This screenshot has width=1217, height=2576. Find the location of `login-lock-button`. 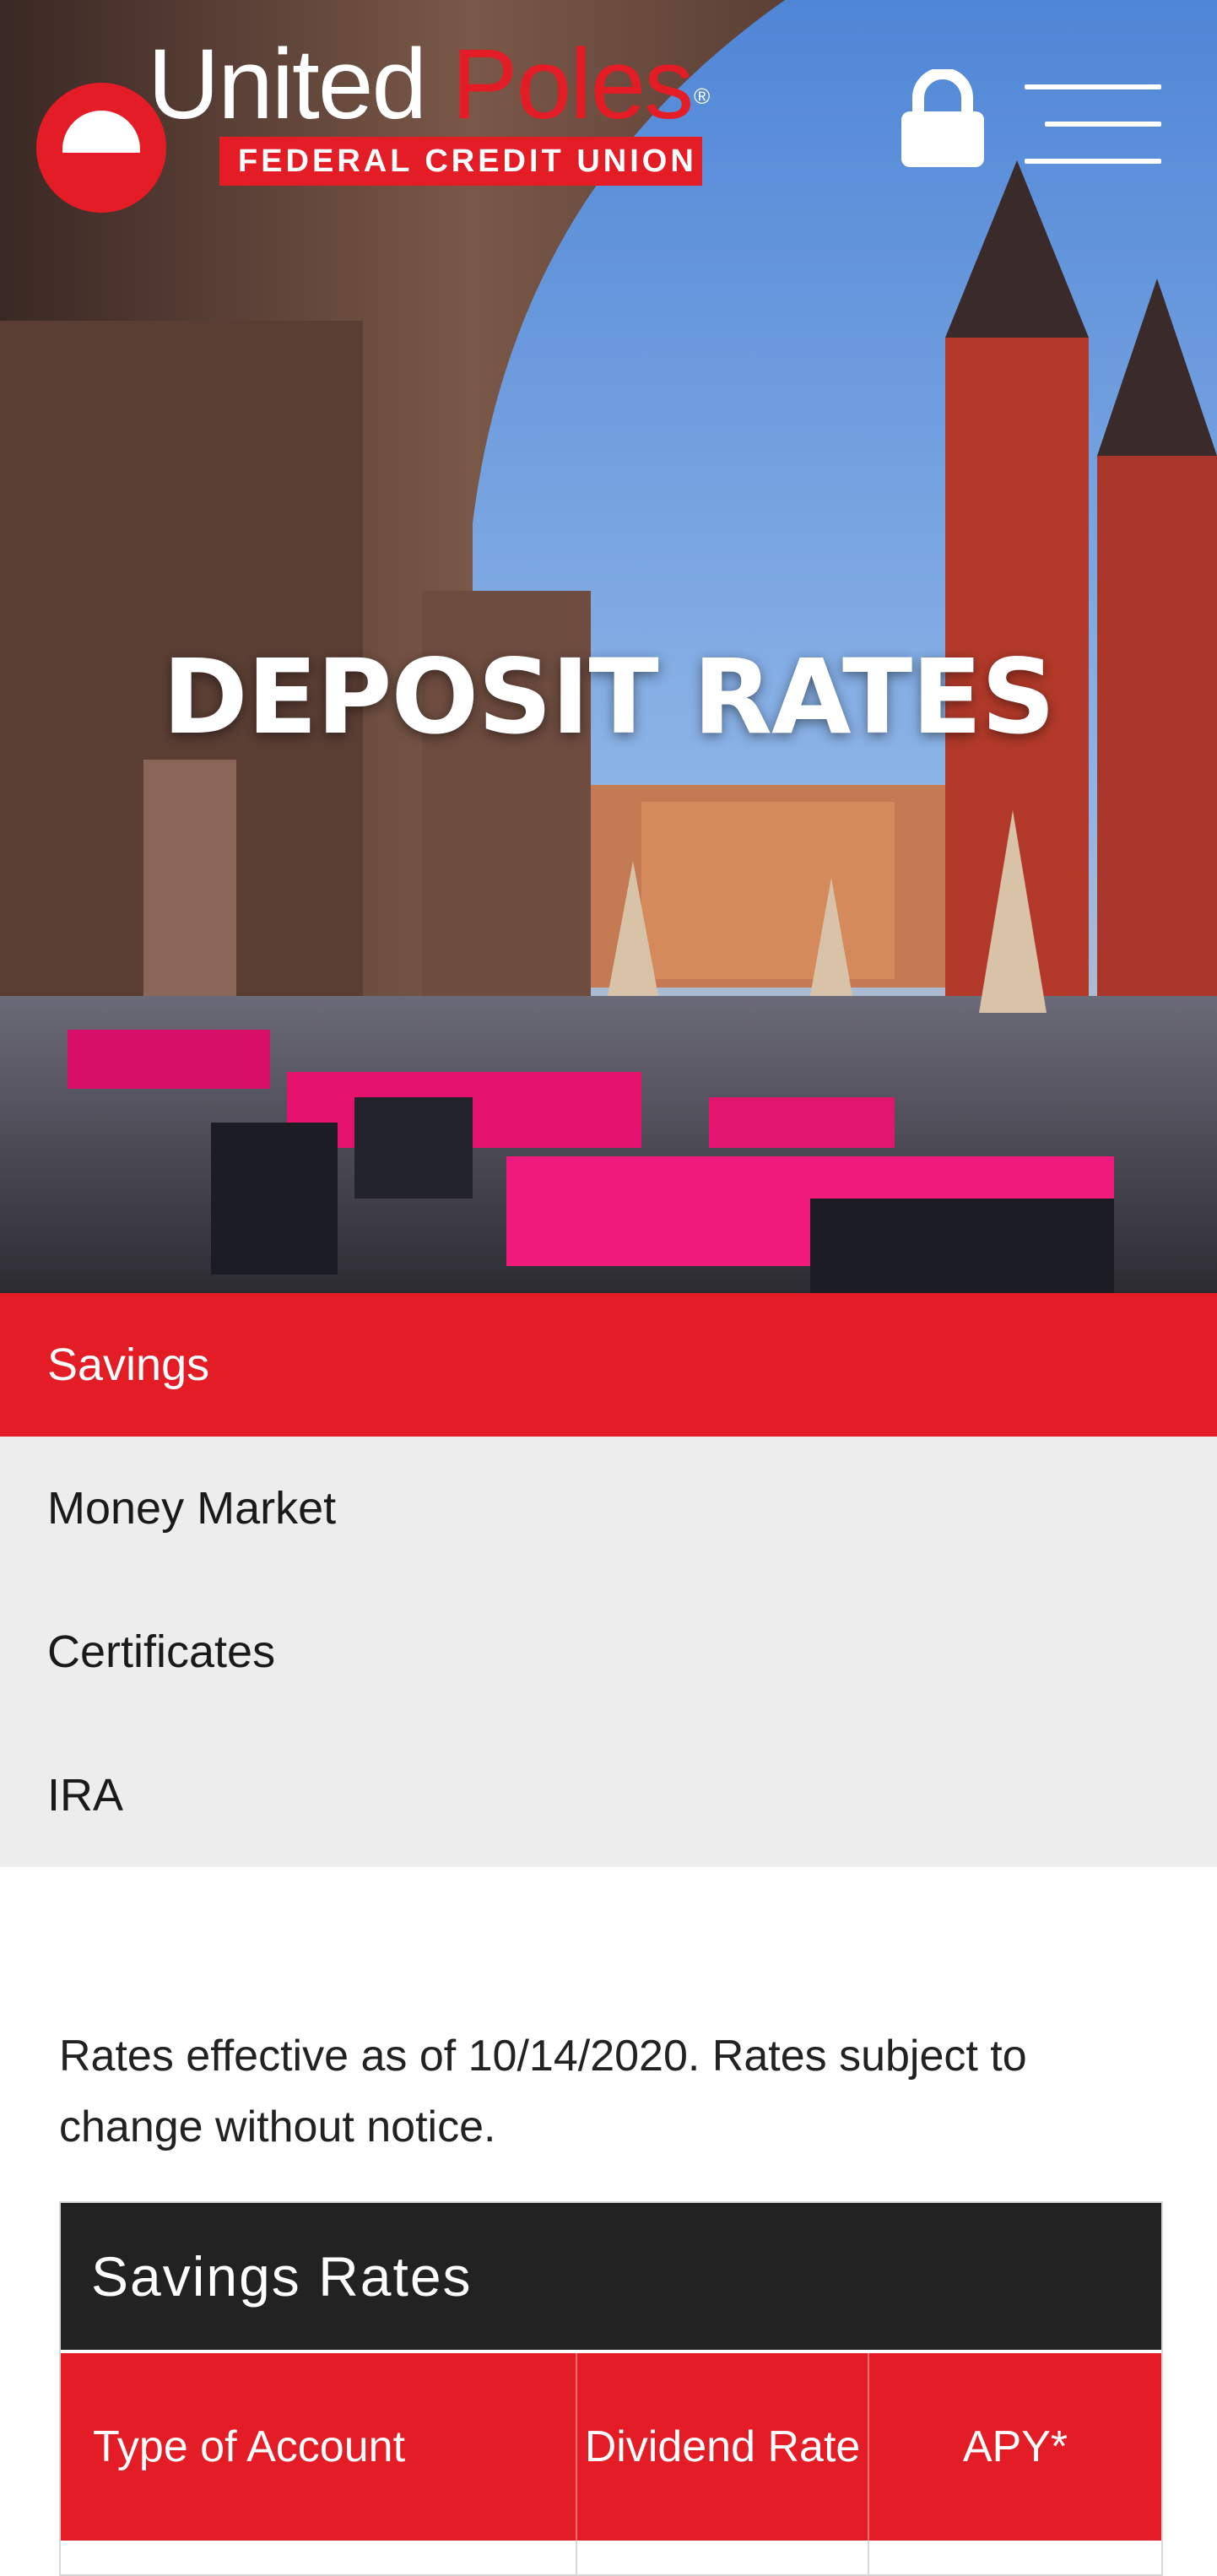

login-lock-button is located at coordinates (942, 118).